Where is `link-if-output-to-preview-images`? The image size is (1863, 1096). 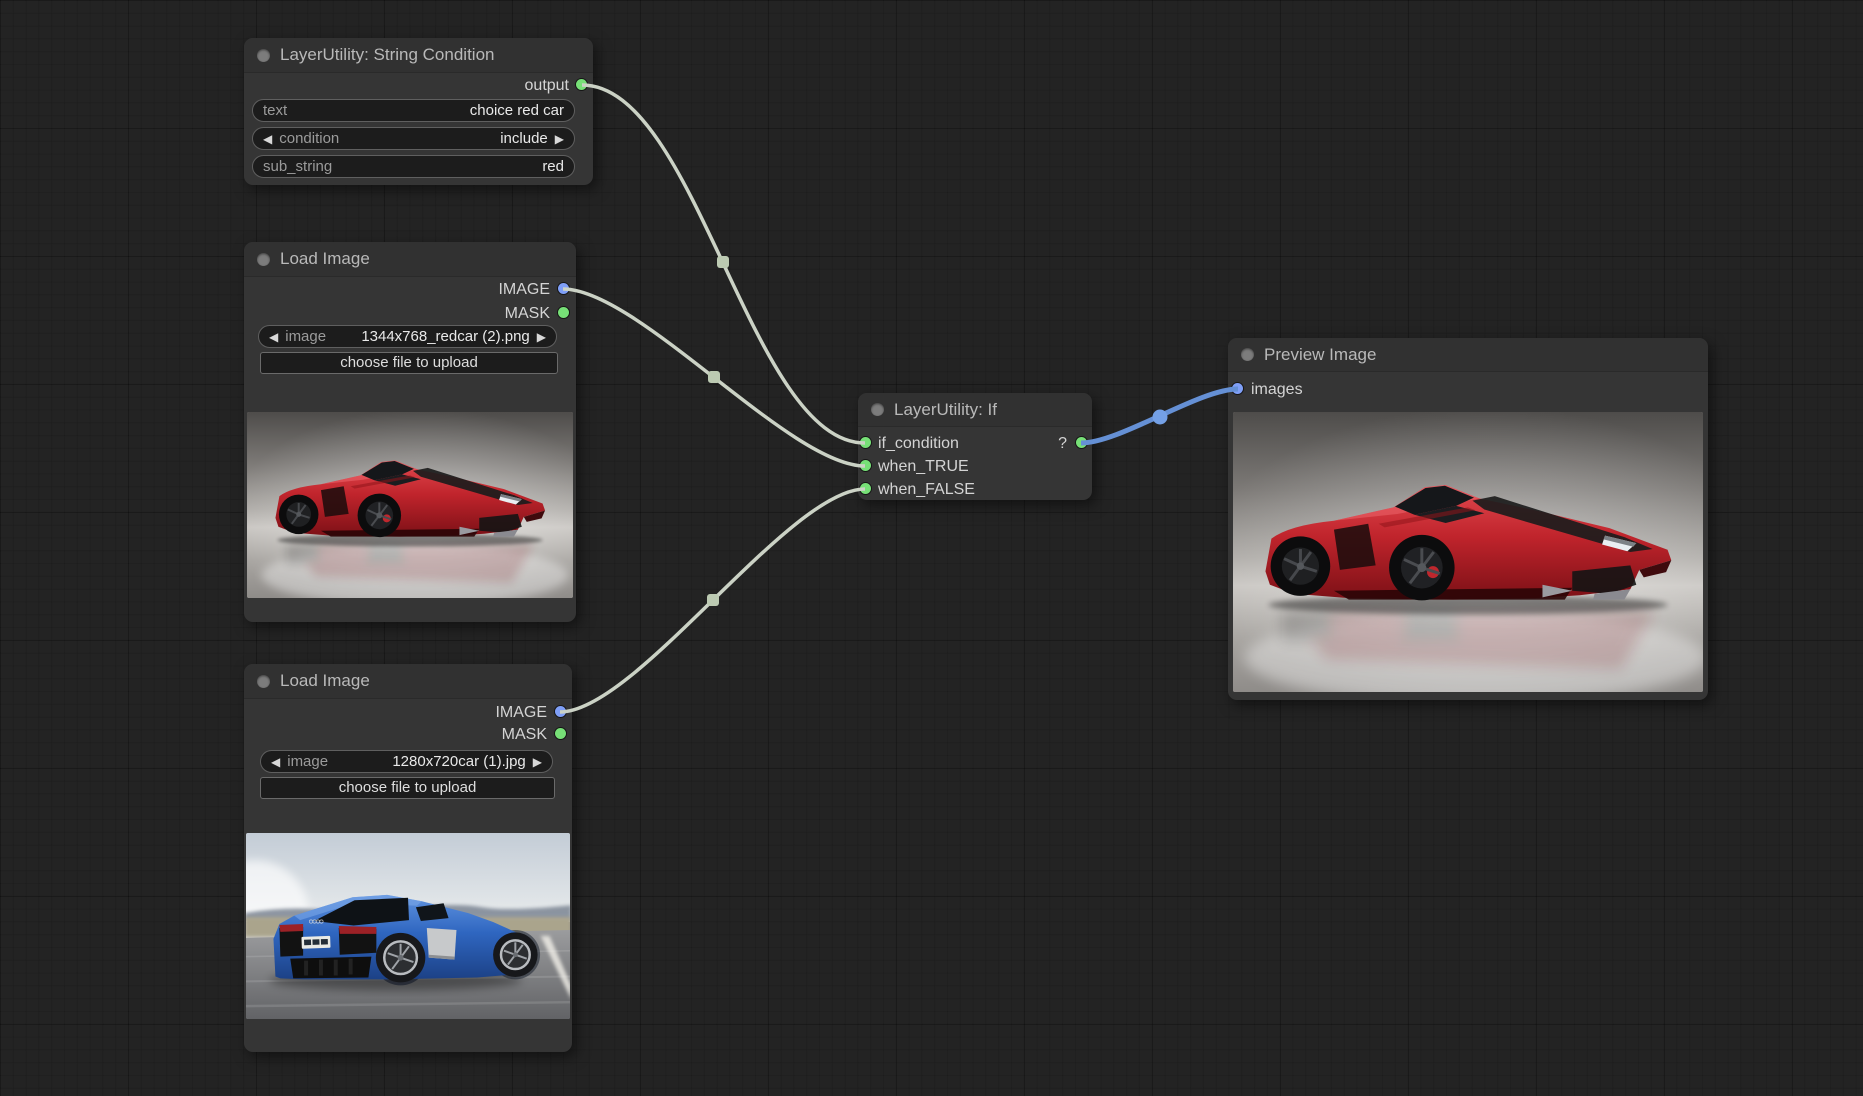 link-if-output-to-preview-images is located at coordinates (1159, 416).